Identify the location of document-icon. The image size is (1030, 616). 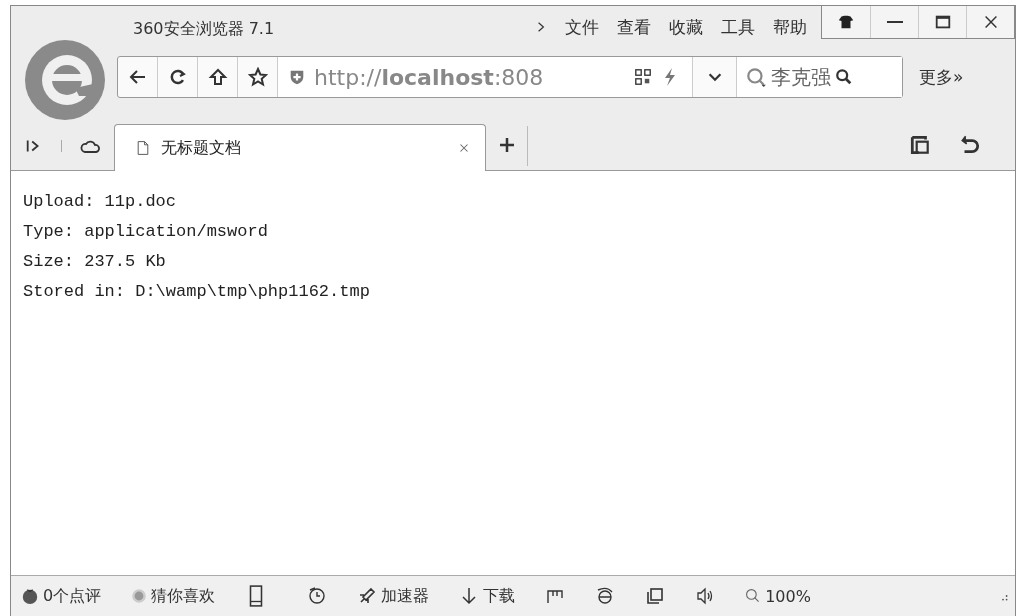
(143, 148).